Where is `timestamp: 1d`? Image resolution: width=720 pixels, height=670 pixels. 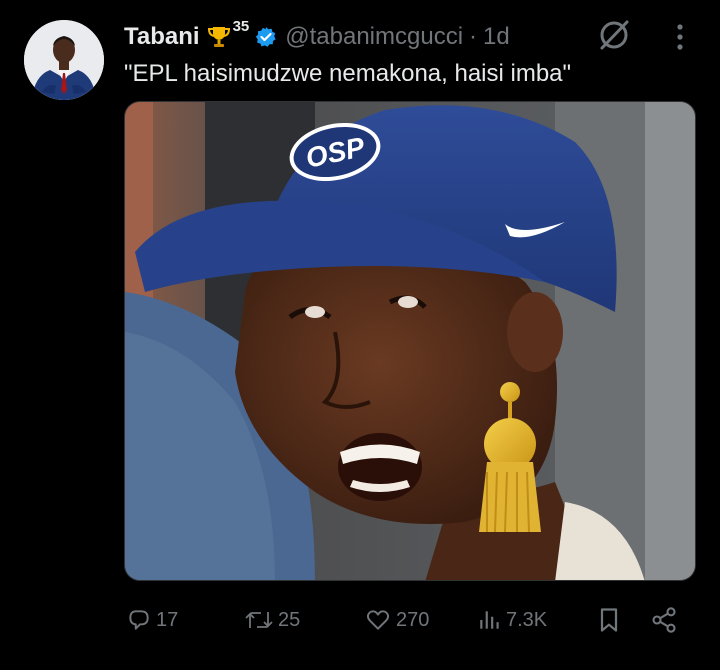 timestamp: 1d is located at coordinates (496, 37).